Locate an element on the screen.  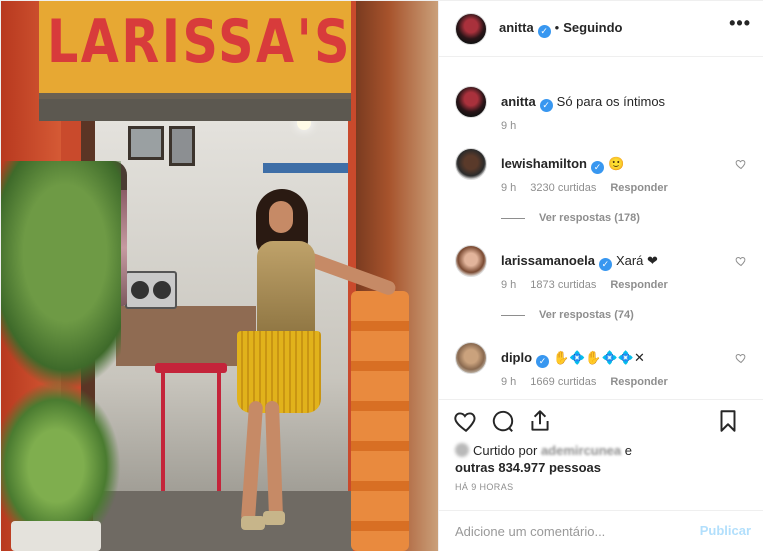
floor is located at coordinates (223, 521).